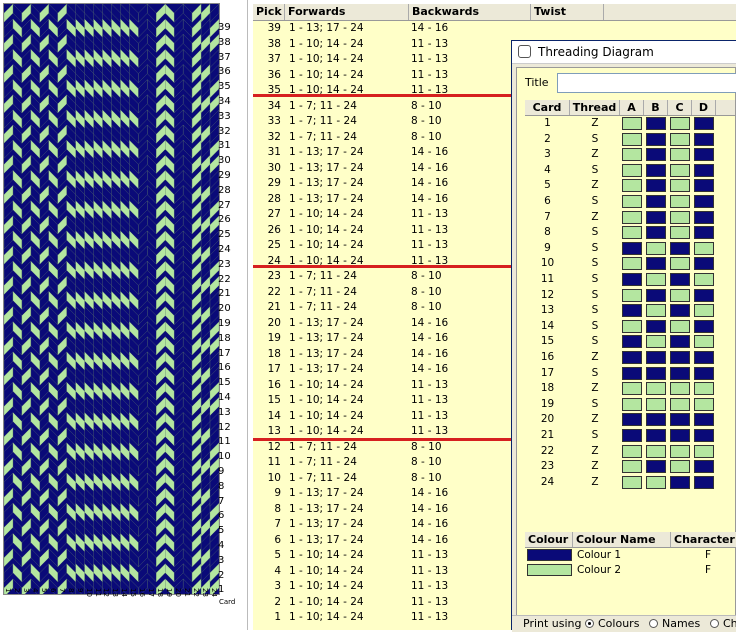 The width and height of the screenshot is (736, 632). I want to click on col-backwards-header: Backwards, so click(470, 12).